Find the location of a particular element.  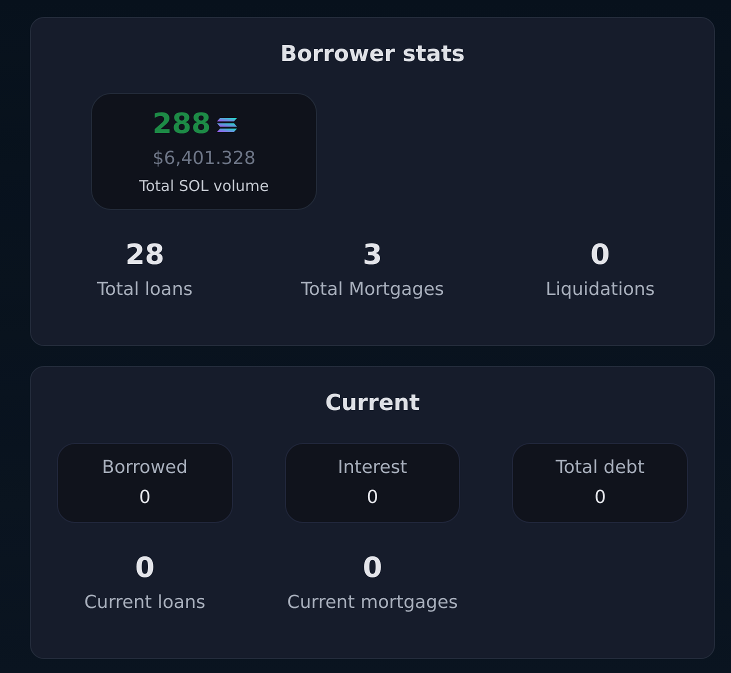

stat-label: Current mortgages is located at coordinates (372, 603).